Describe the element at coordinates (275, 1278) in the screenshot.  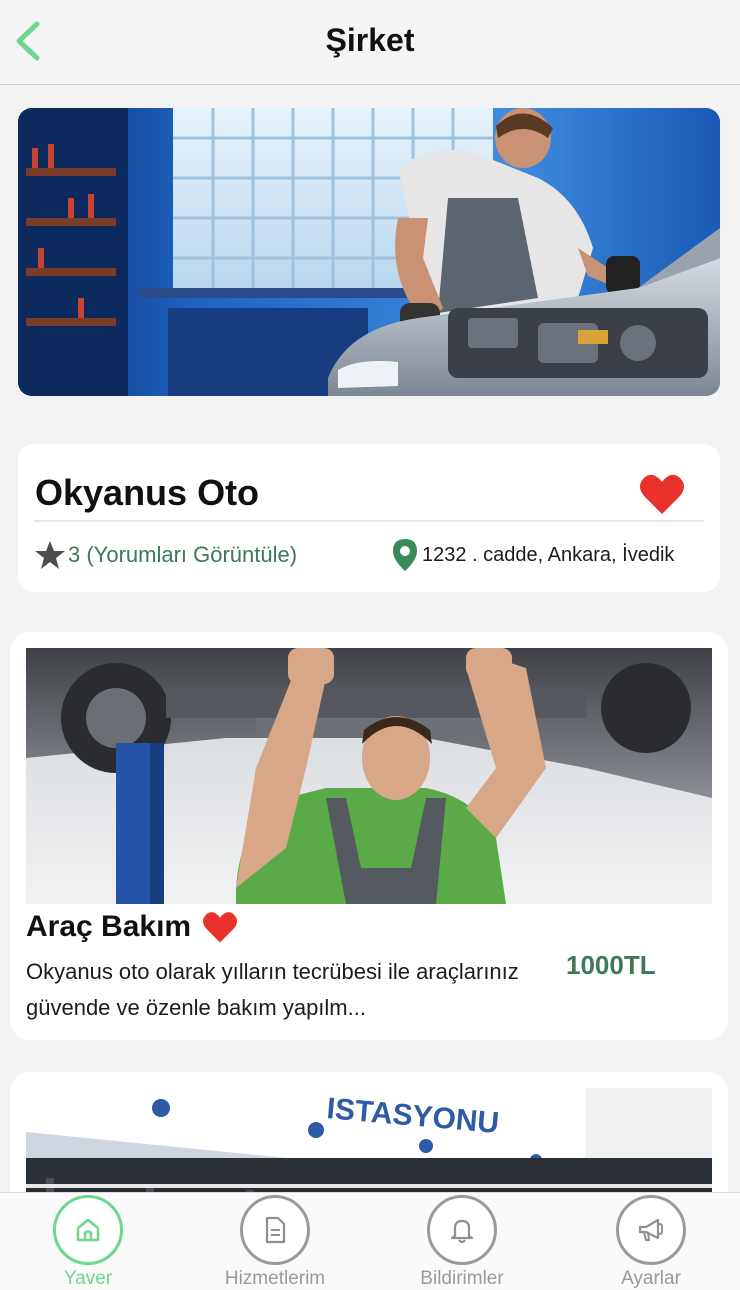
I see `nav-label: Hizmetlerim` at that location.